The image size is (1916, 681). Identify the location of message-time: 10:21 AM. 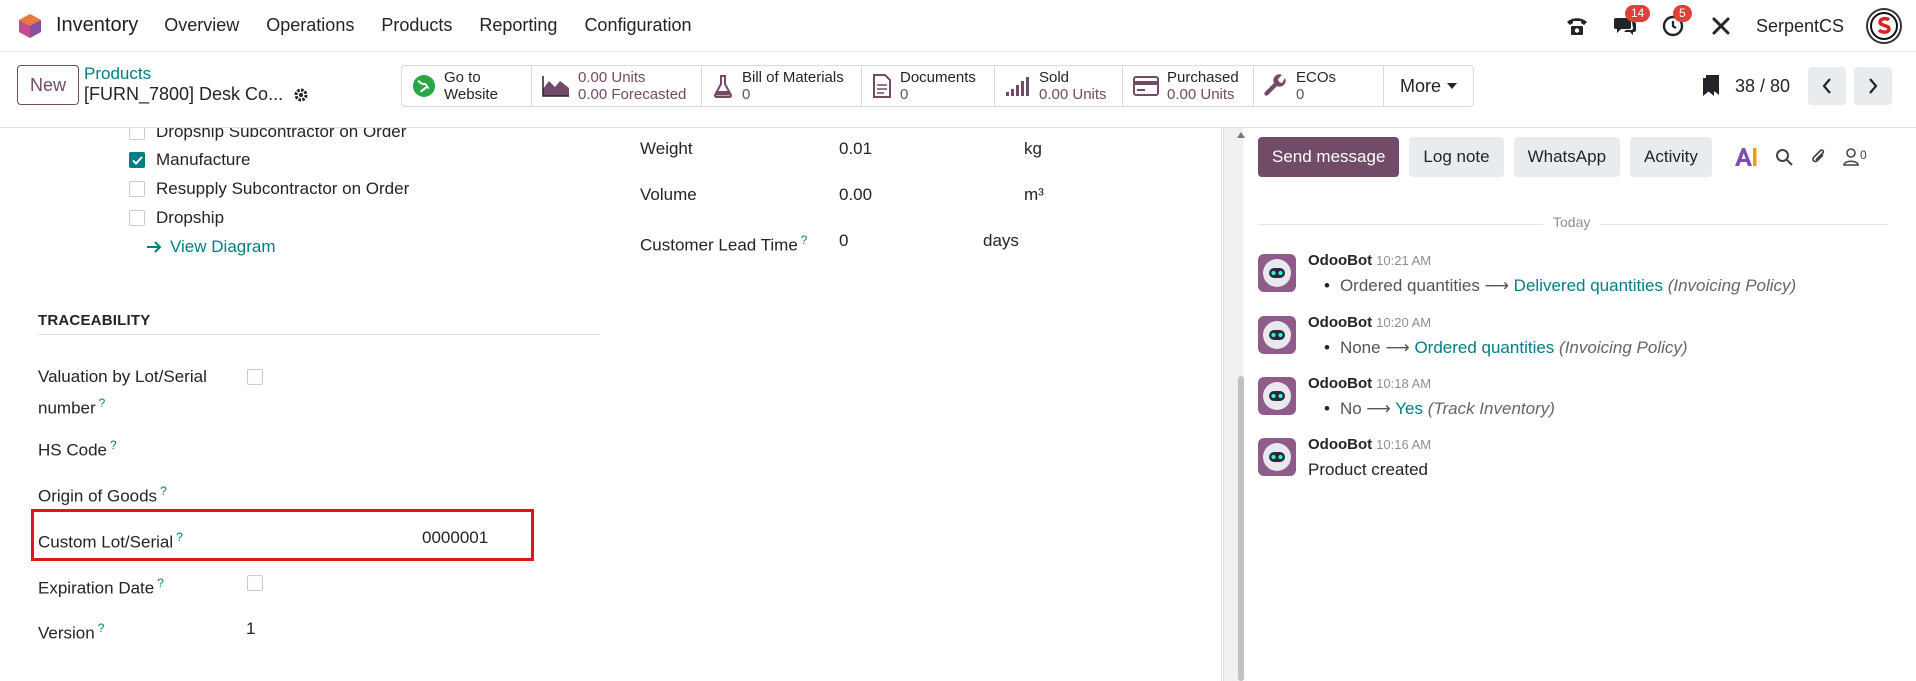
(1404, 260).